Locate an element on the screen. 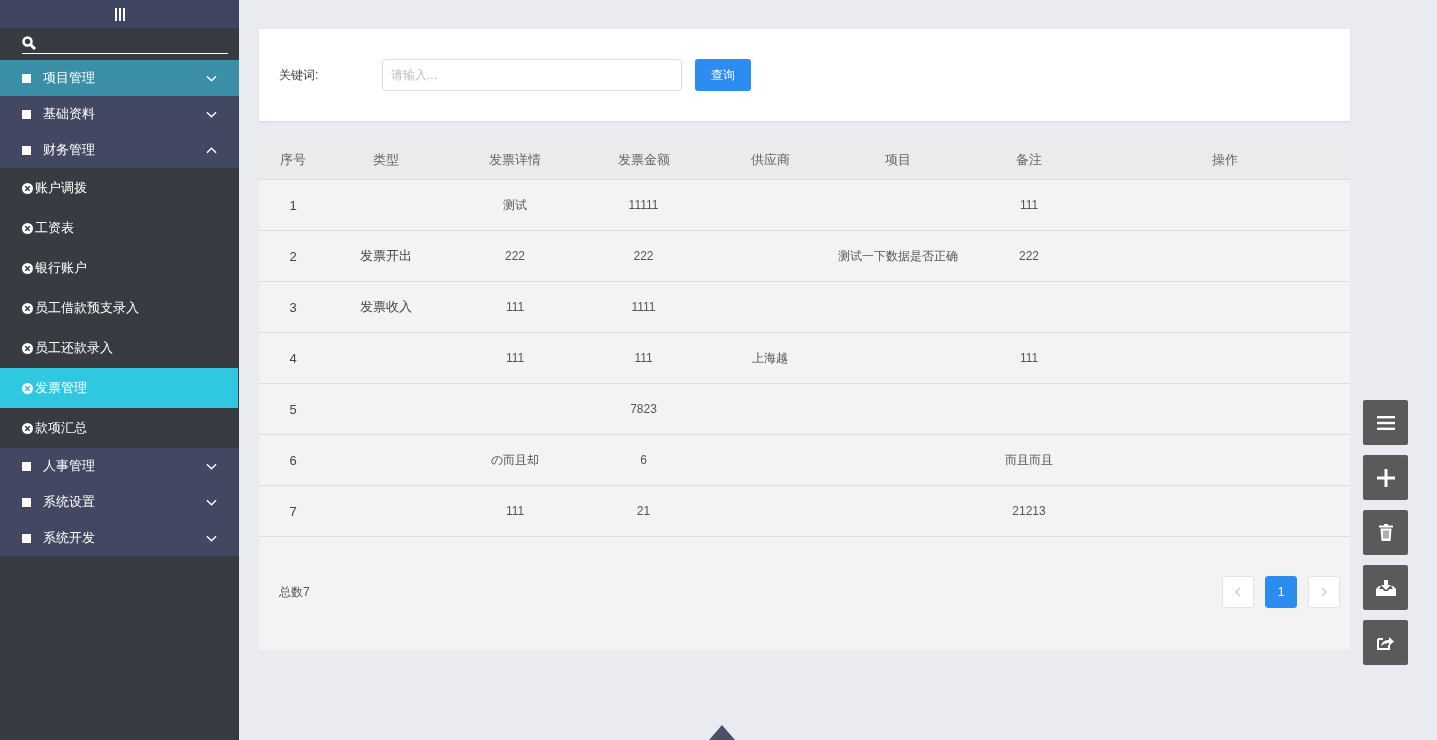 This screenshot has width=1437, height=740. trash-icon is located at coordinates (1385, 532).